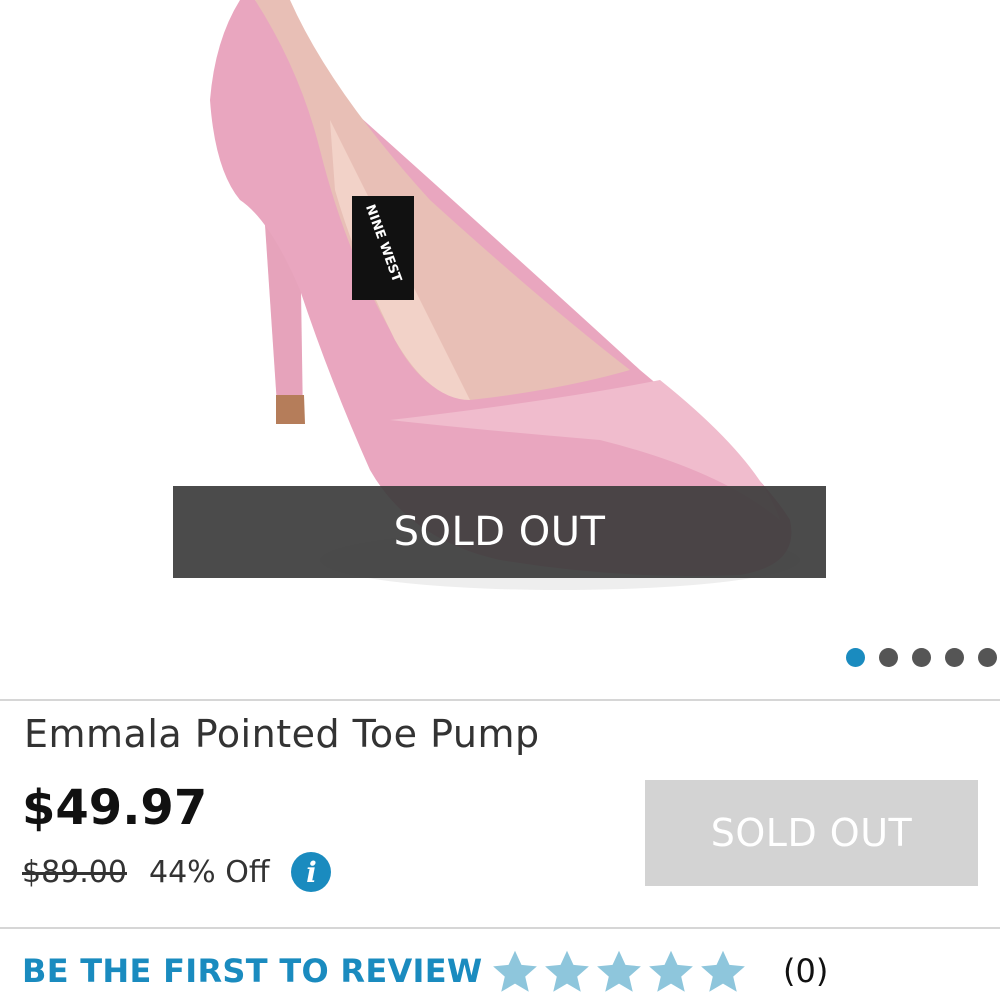  I want to click on sale-price: $49.97, so click(115, 808).